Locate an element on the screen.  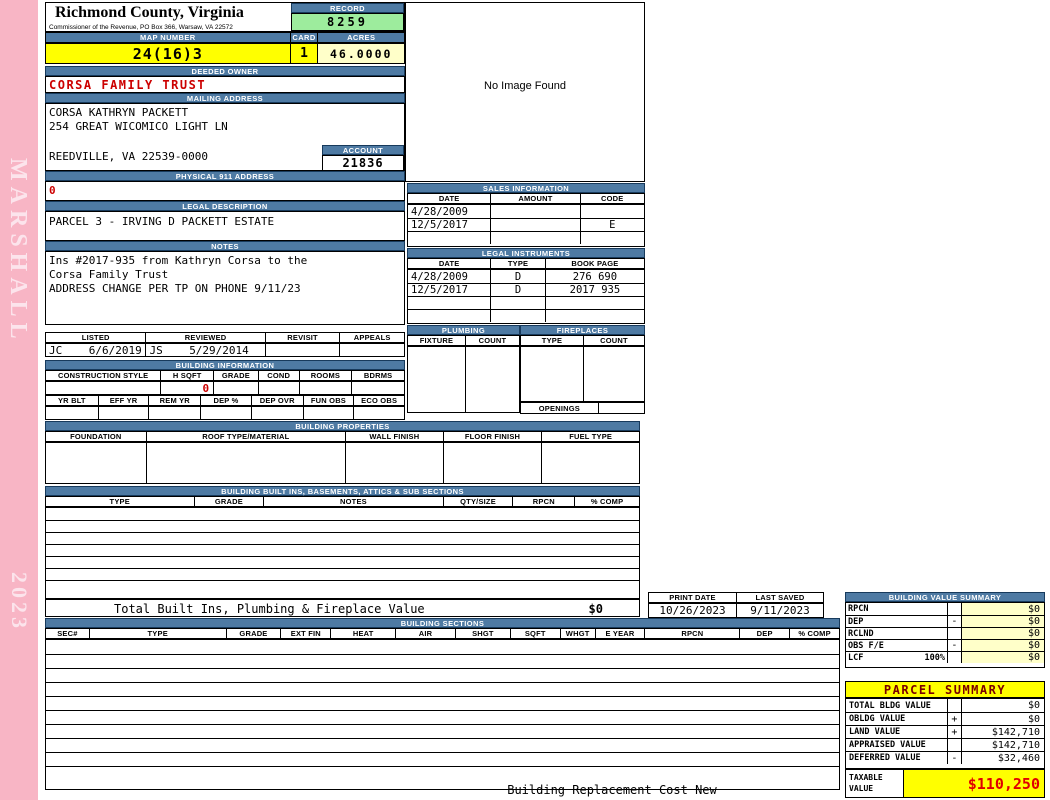
sale-code: E is located at coordinates (611, 225).